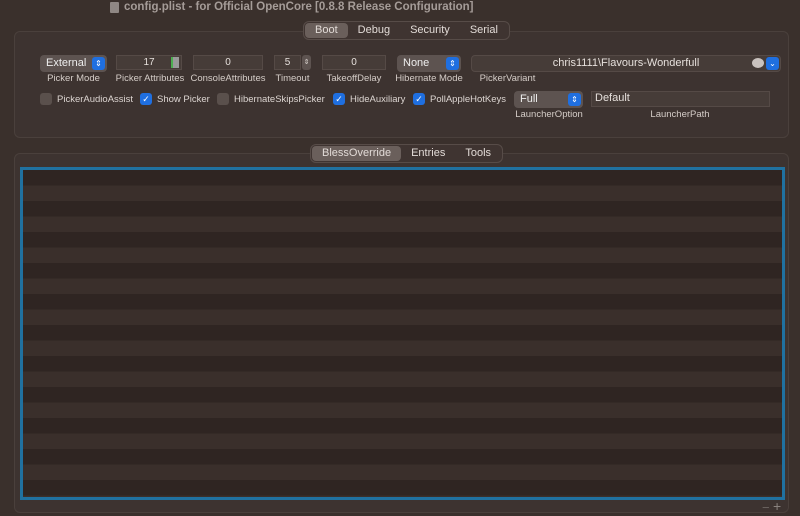 This screenshot has height=516, width=800. I want to click on remove-row-button: −, so click(766, 507).